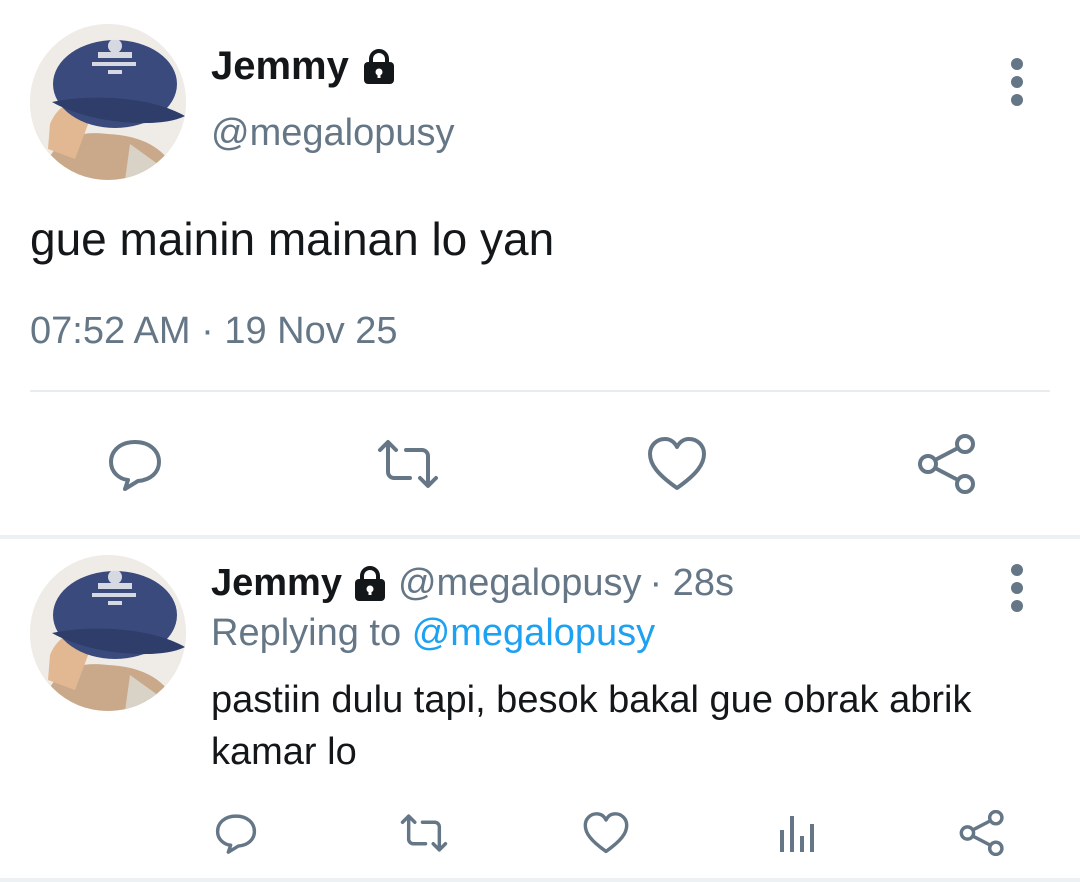 The height and width of the screenshot is (882, 1080). Describe the element at coordinates (533, 633) in the screenshot. I see `replying-to-mention: @megalopusy` at that location.